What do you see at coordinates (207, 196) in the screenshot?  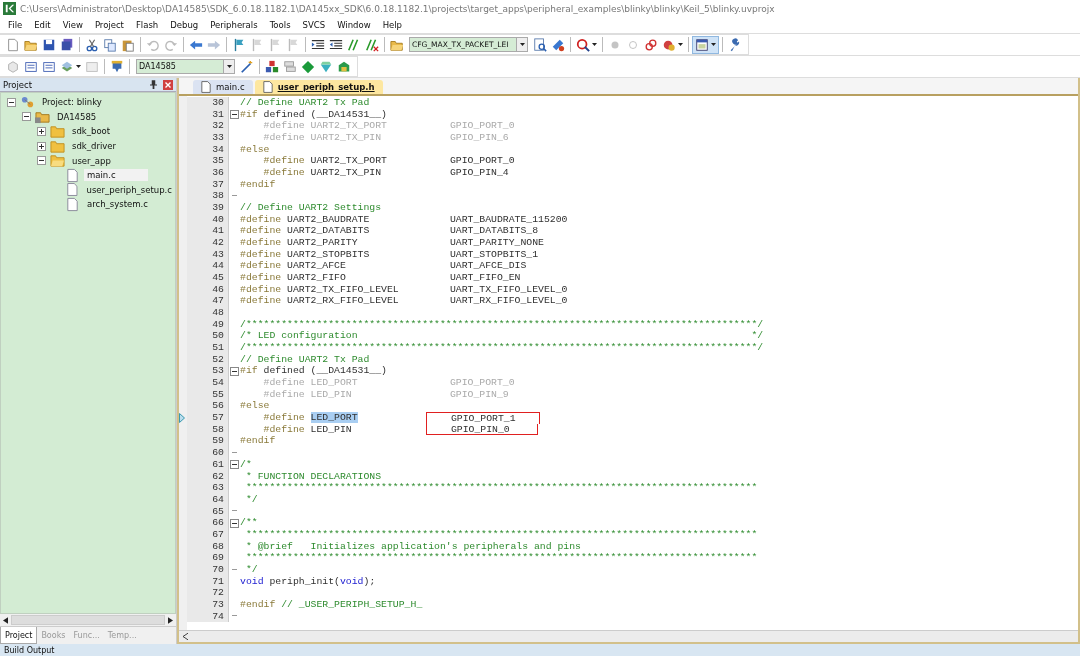 I see `line-number: 38` at bounding box center [207, 196].